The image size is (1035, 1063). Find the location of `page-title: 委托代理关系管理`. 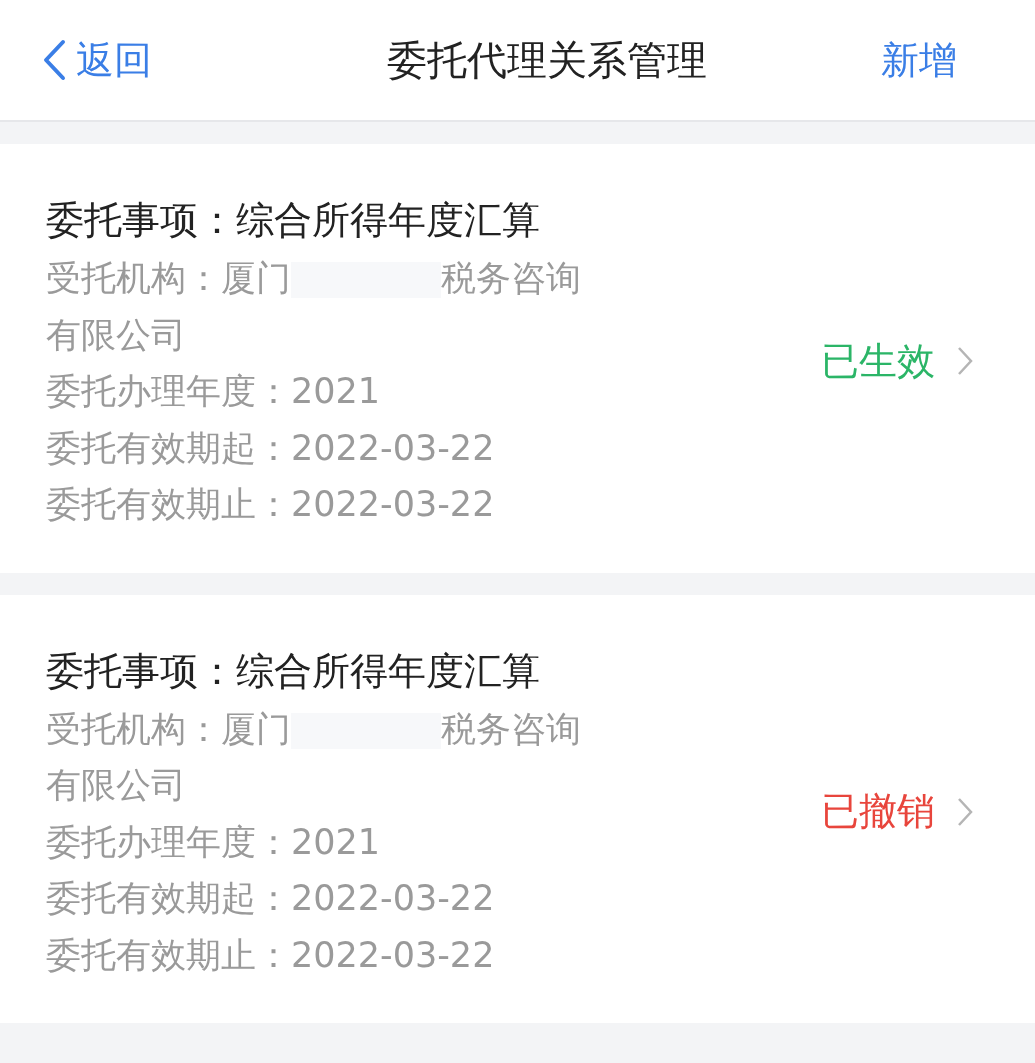

page-title: 委托代理关系管理 is located at coordinates (546, 60).